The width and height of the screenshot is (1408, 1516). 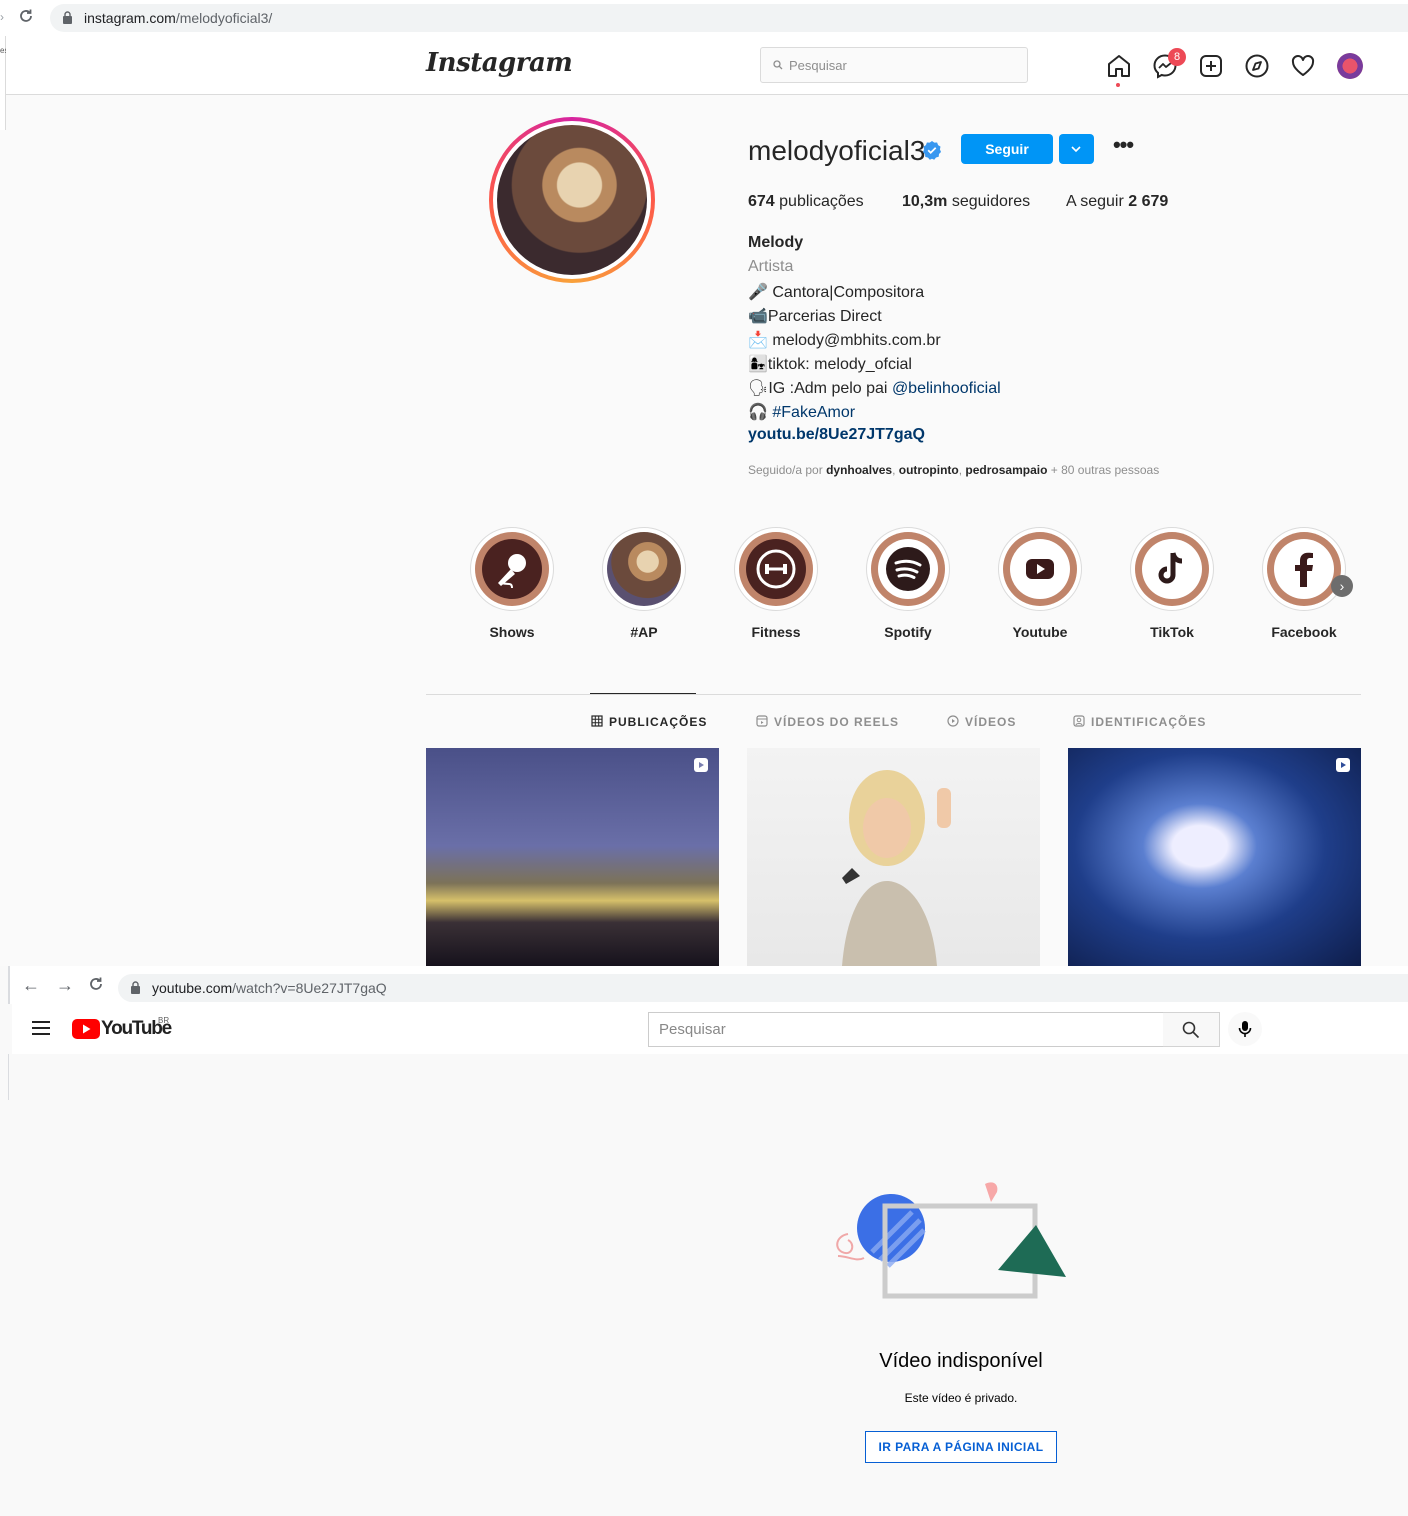 What do you see at coordinates (1123, 148) in the screenshot?
I see `more-options-icon: •••` at bounding box center [1123, 148].